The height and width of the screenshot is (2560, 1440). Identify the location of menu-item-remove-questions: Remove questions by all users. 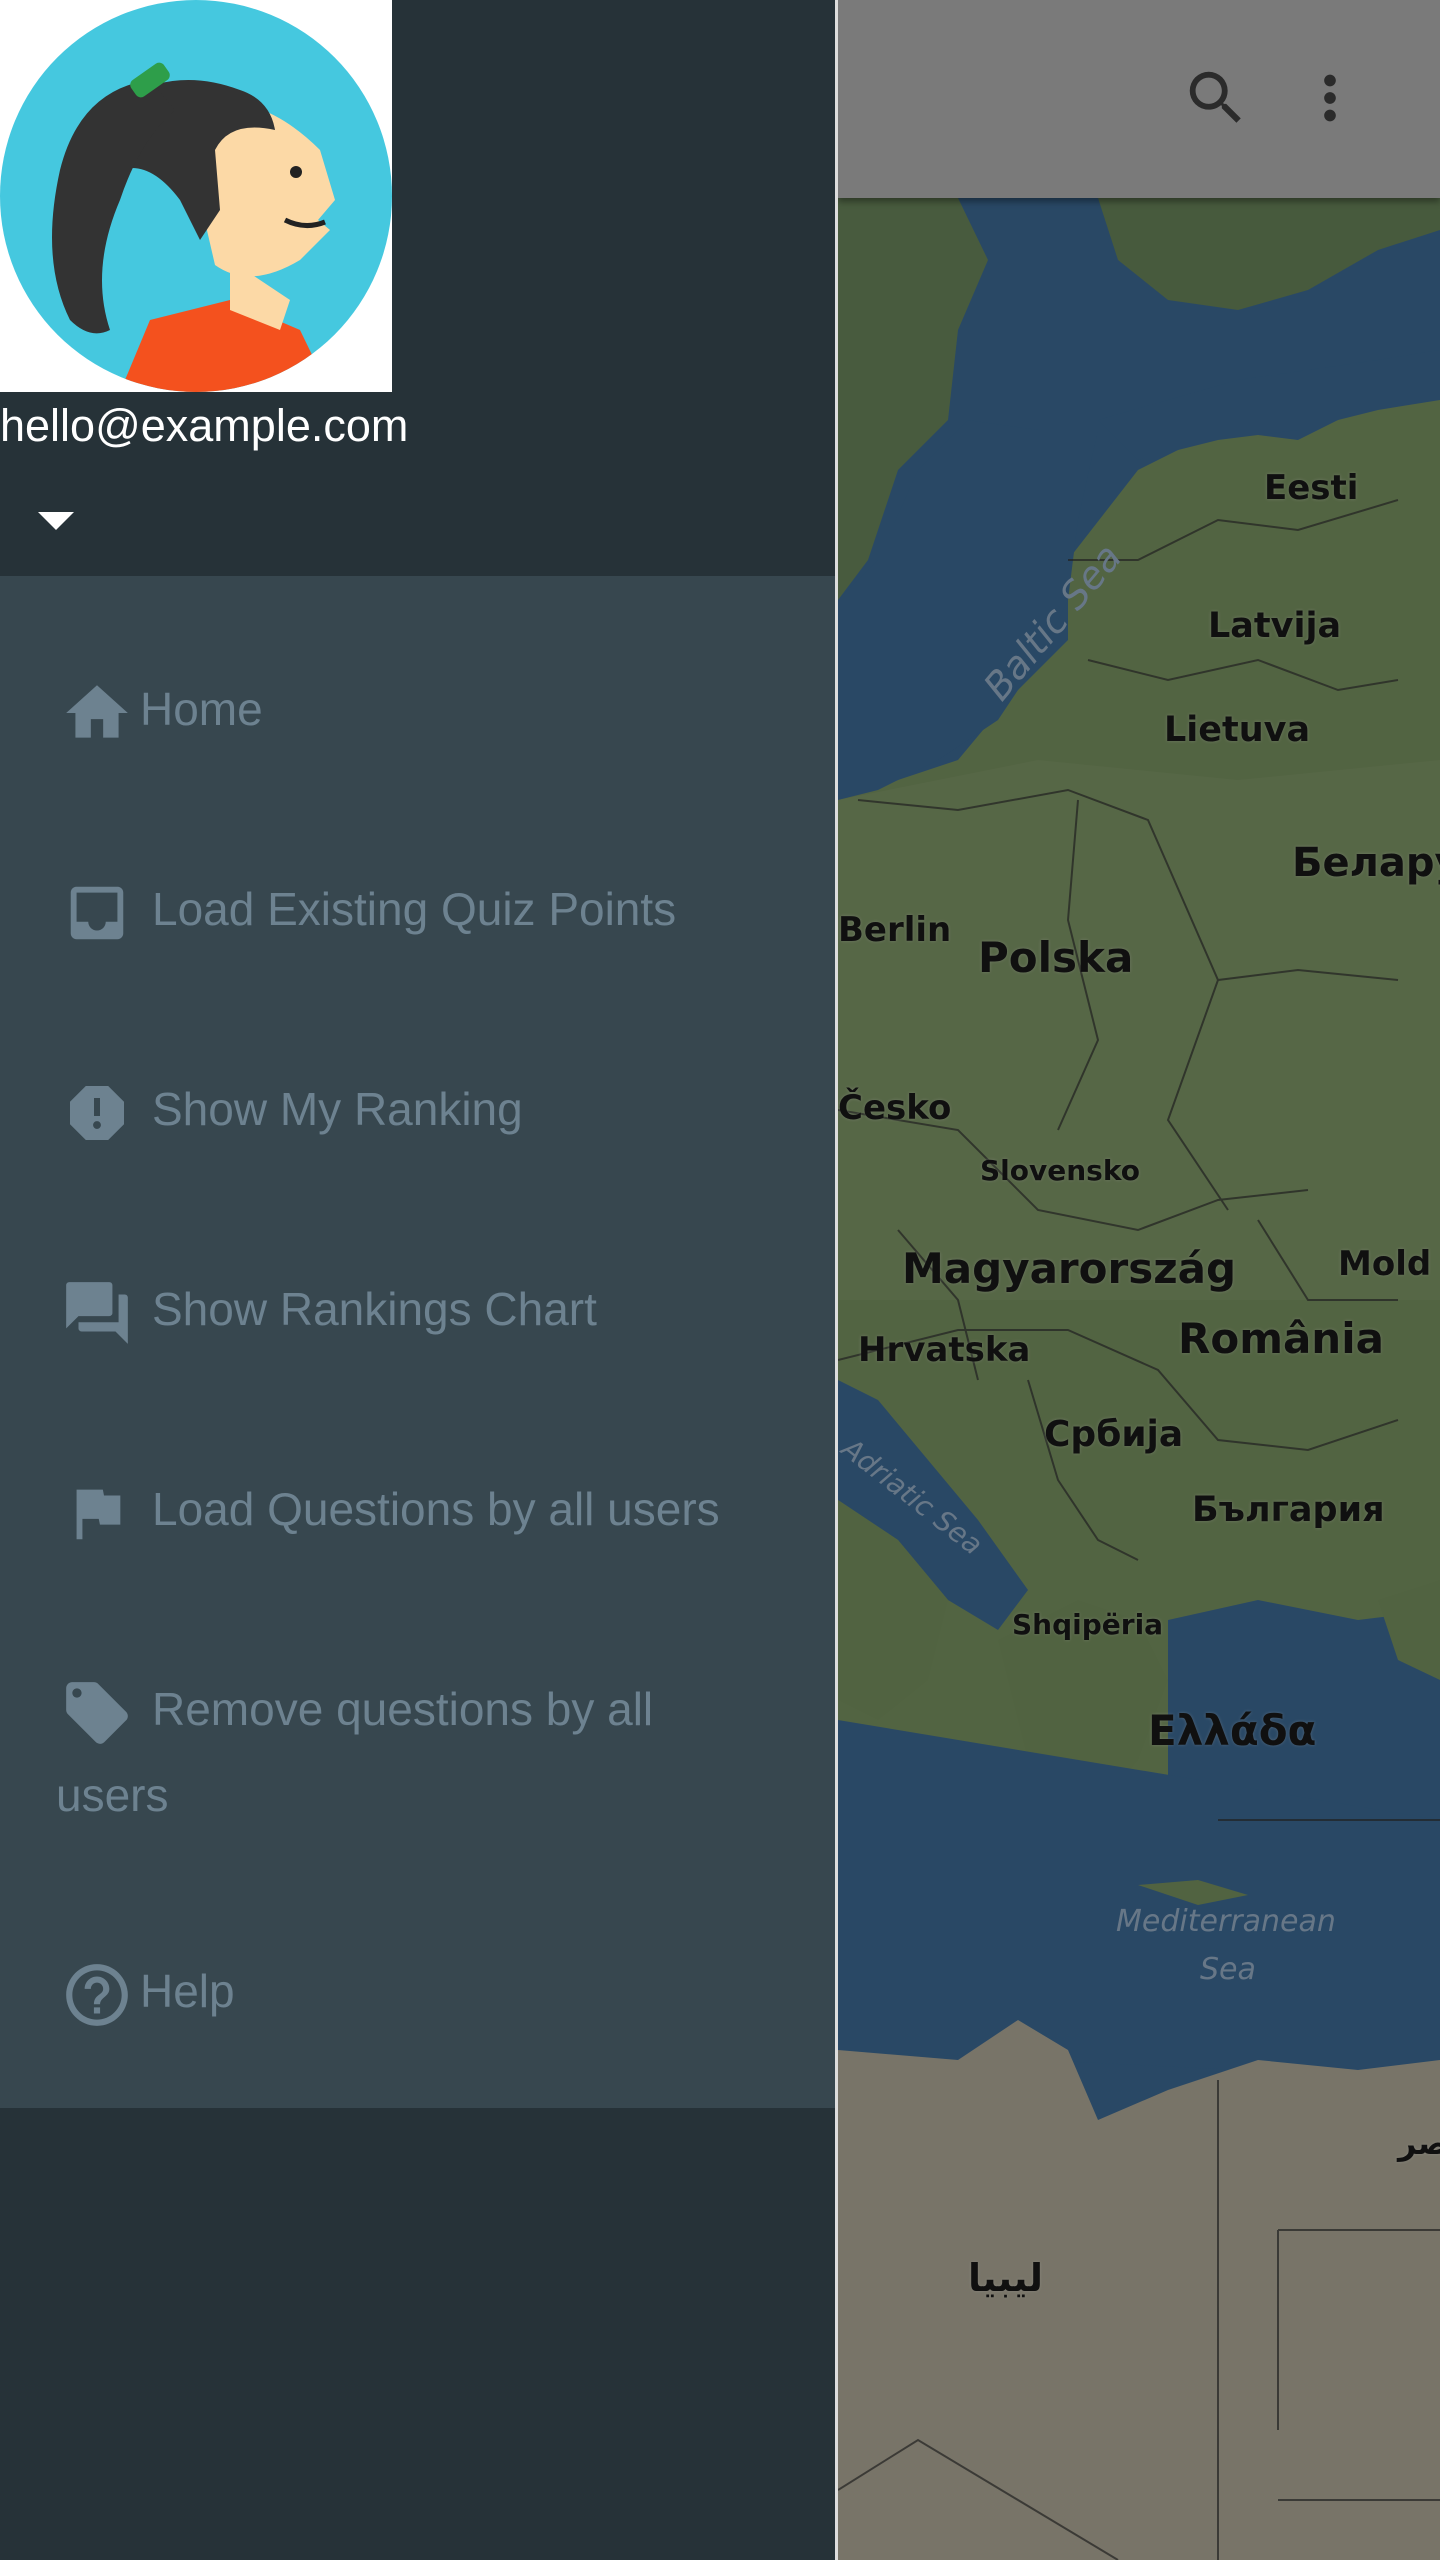
(417, 1766).